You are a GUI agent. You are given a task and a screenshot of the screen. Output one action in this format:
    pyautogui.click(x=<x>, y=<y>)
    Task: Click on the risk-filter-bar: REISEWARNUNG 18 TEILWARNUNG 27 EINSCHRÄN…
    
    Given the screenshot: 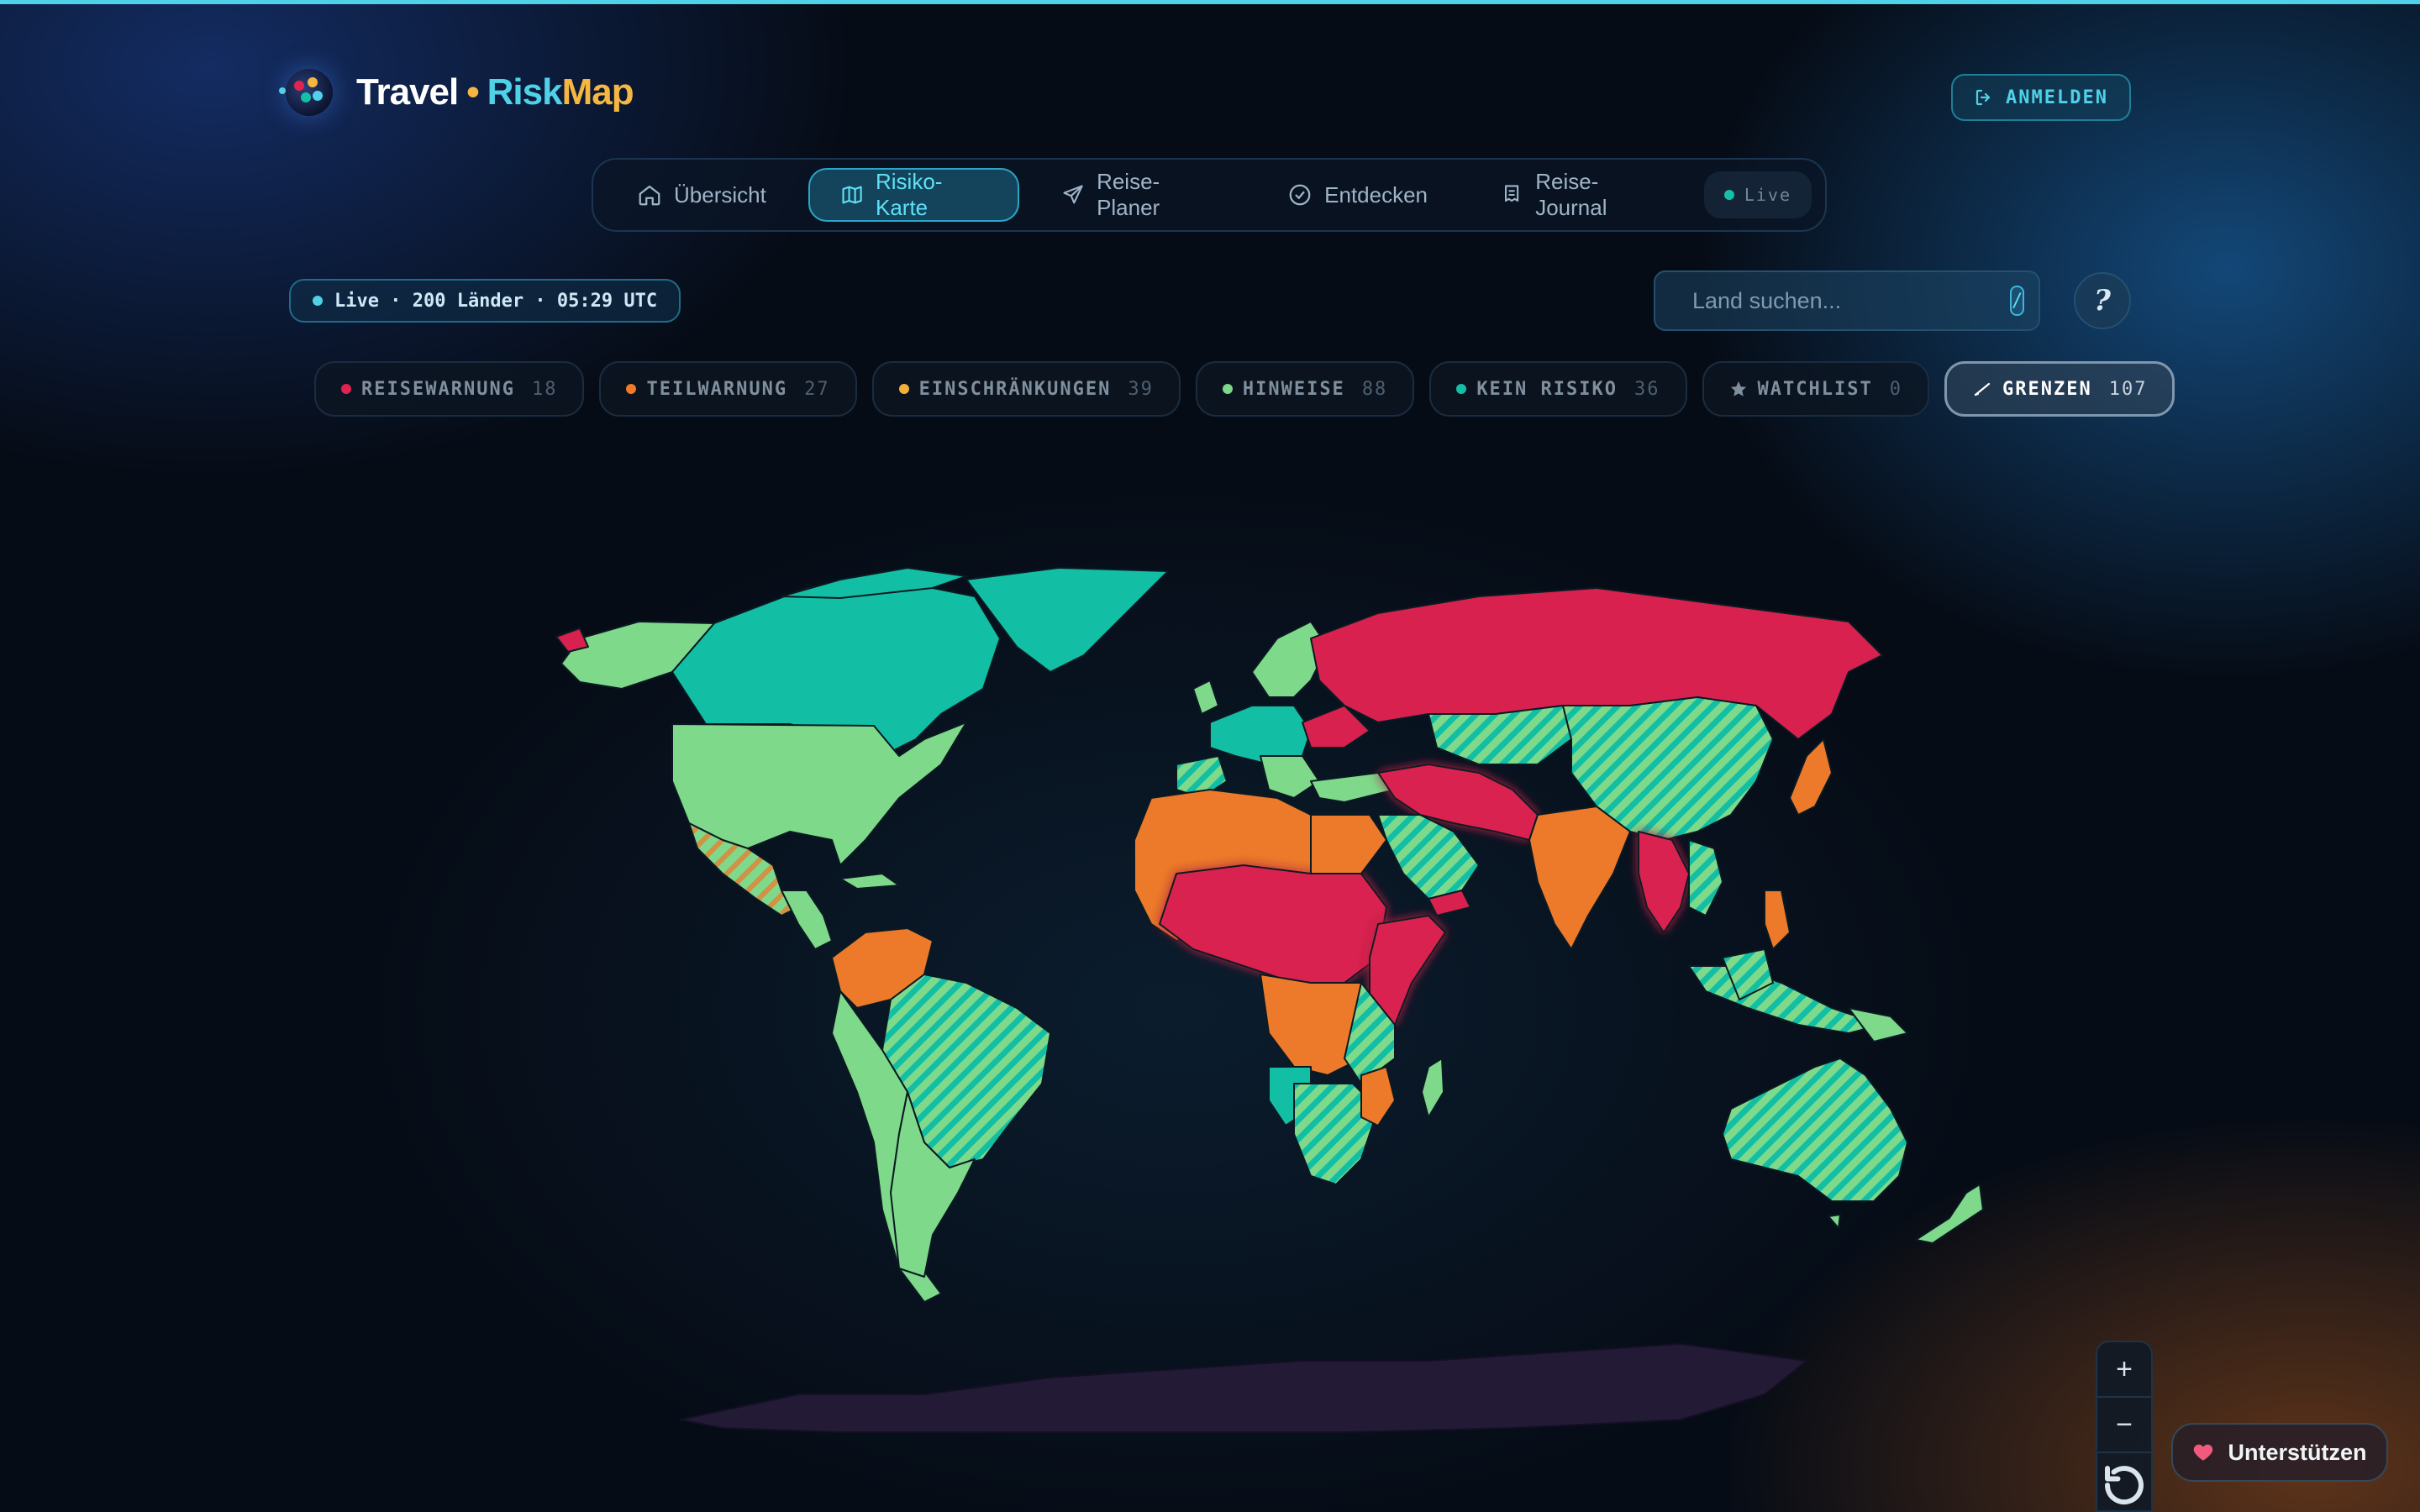 What is the action you would take?
    pyautogui.click(x=1244, y=389)
    